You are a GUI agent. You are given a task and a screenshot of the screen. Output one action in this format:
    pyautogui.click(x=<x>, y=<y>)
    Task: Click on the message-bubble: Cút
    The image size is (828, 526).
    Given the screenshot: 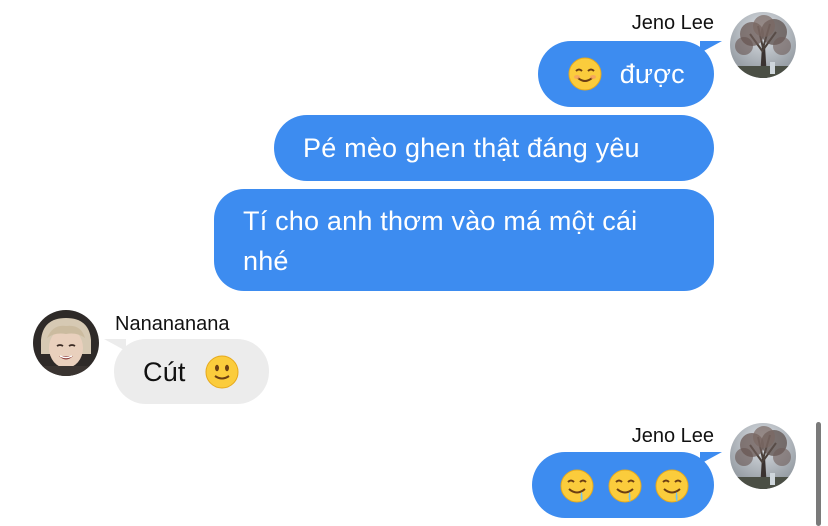 What is the action you would take?
    pyautogui.click(x=191, y=371)
    